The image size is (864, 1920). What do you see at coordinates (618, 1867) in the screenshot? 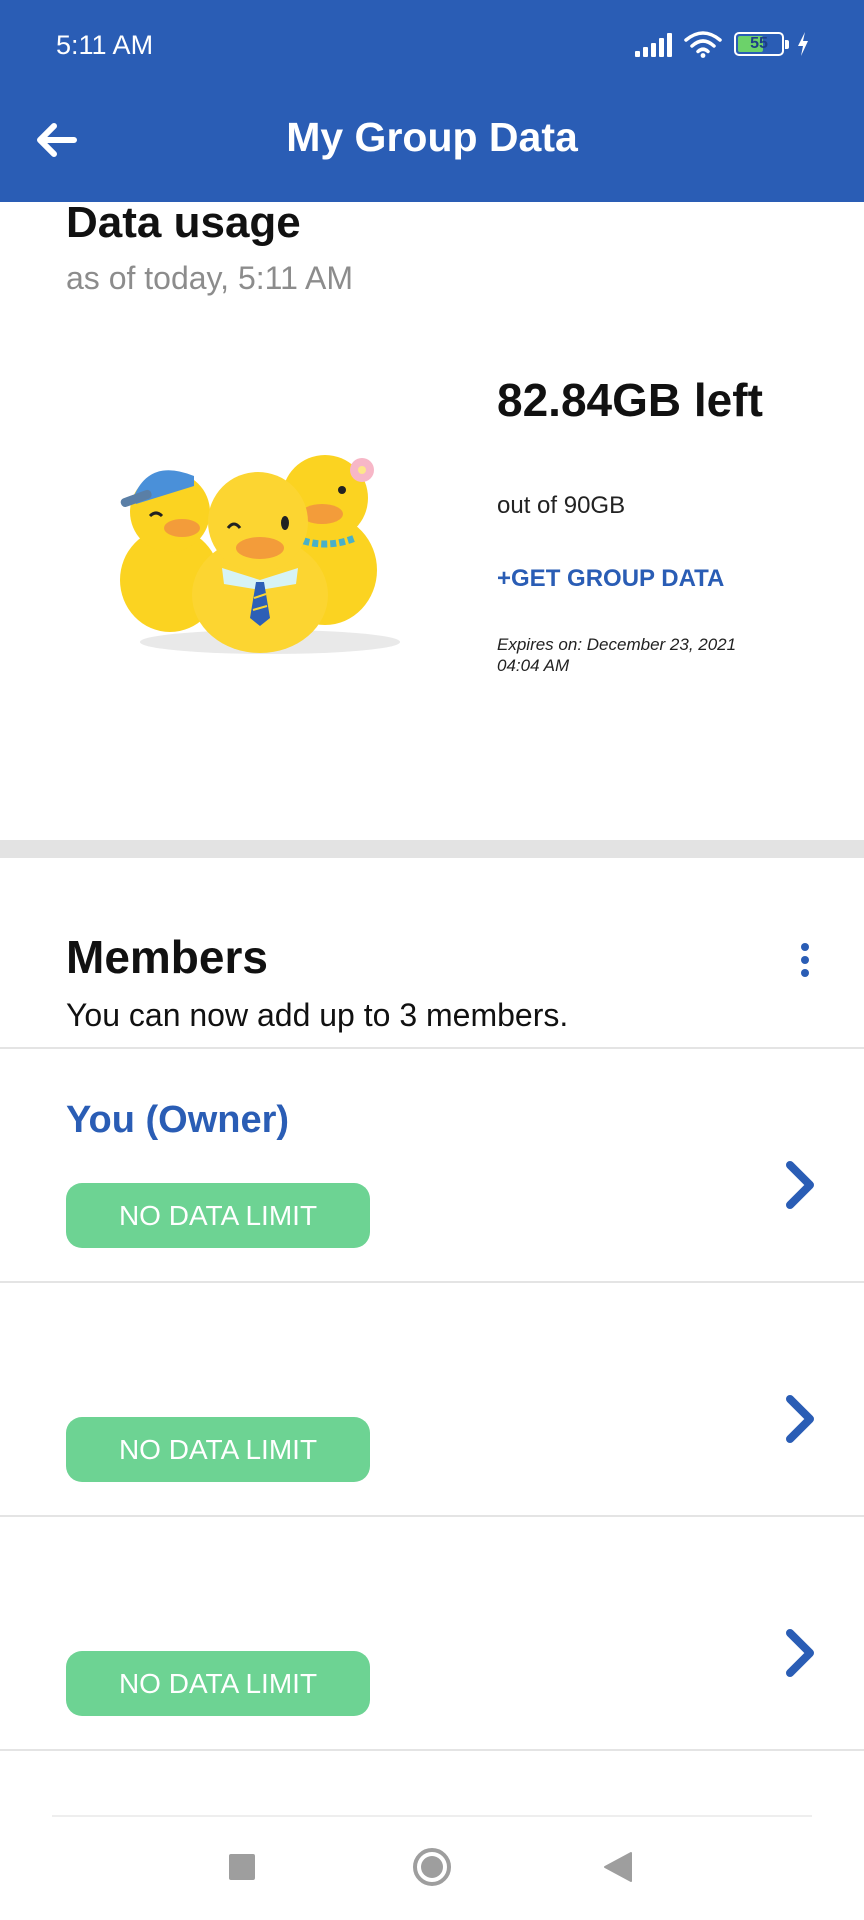
I see `back-triangle-icon` at bounding box center [618, 1867].